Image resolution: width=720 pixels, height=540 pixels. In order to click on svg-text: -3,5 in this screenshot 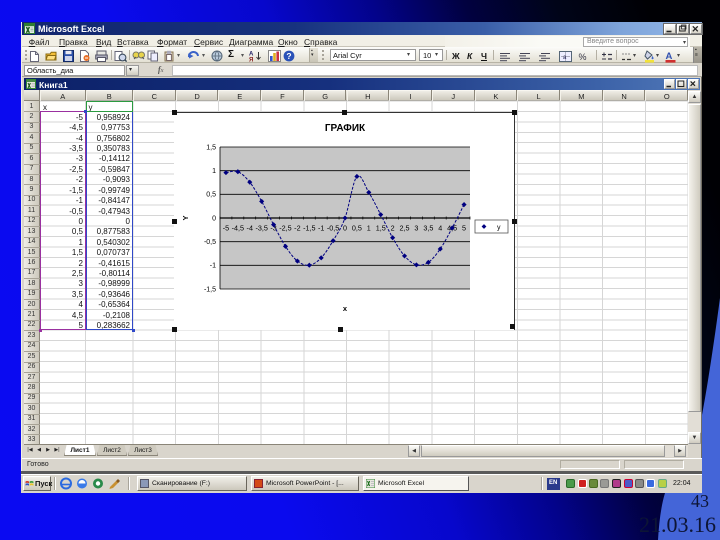, I will do `click(261, 228)`.